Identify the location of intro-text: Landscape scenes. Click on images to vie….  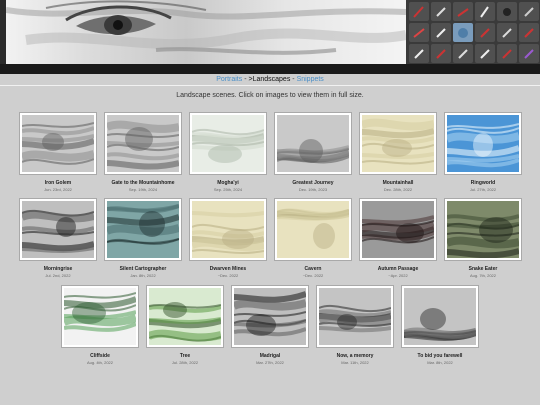
(270, 95).